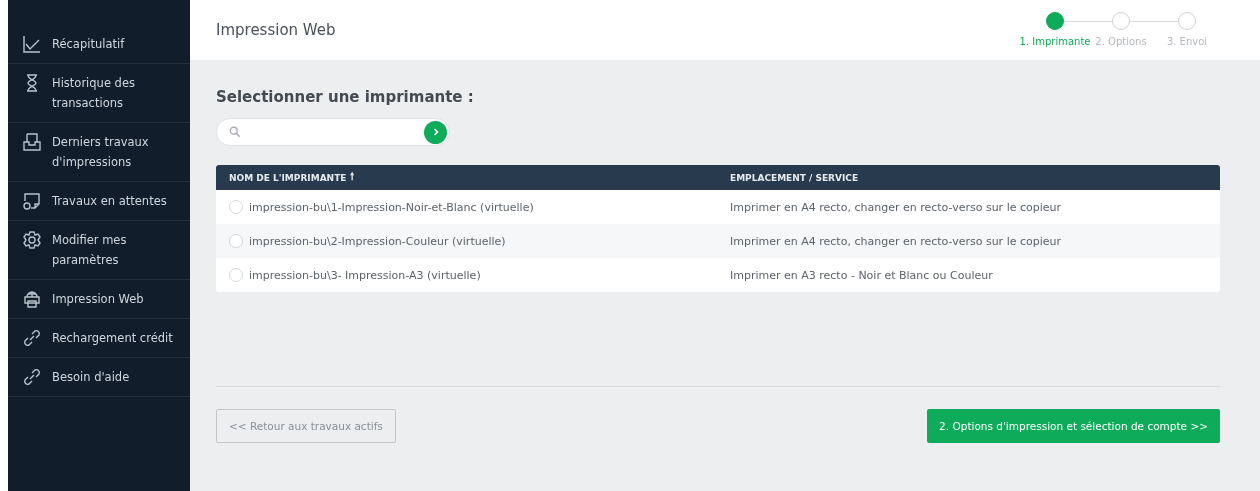  What do you see at coordinates (794, 177) in the screenshot?
I see `column-header: EMPLACEMENT / SERVICE` at bounding box center [794, 177].